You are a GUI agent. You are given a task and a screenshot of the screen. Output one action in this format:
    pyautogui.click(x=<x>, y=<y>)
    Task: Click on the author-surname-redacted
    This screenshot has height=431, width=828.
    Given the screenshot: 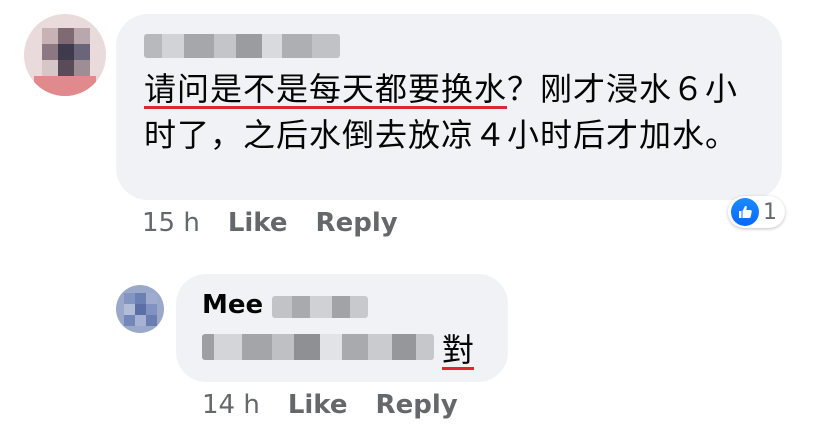 What is the action you would take?
    pyautogui.click(x=320, y=307)
    